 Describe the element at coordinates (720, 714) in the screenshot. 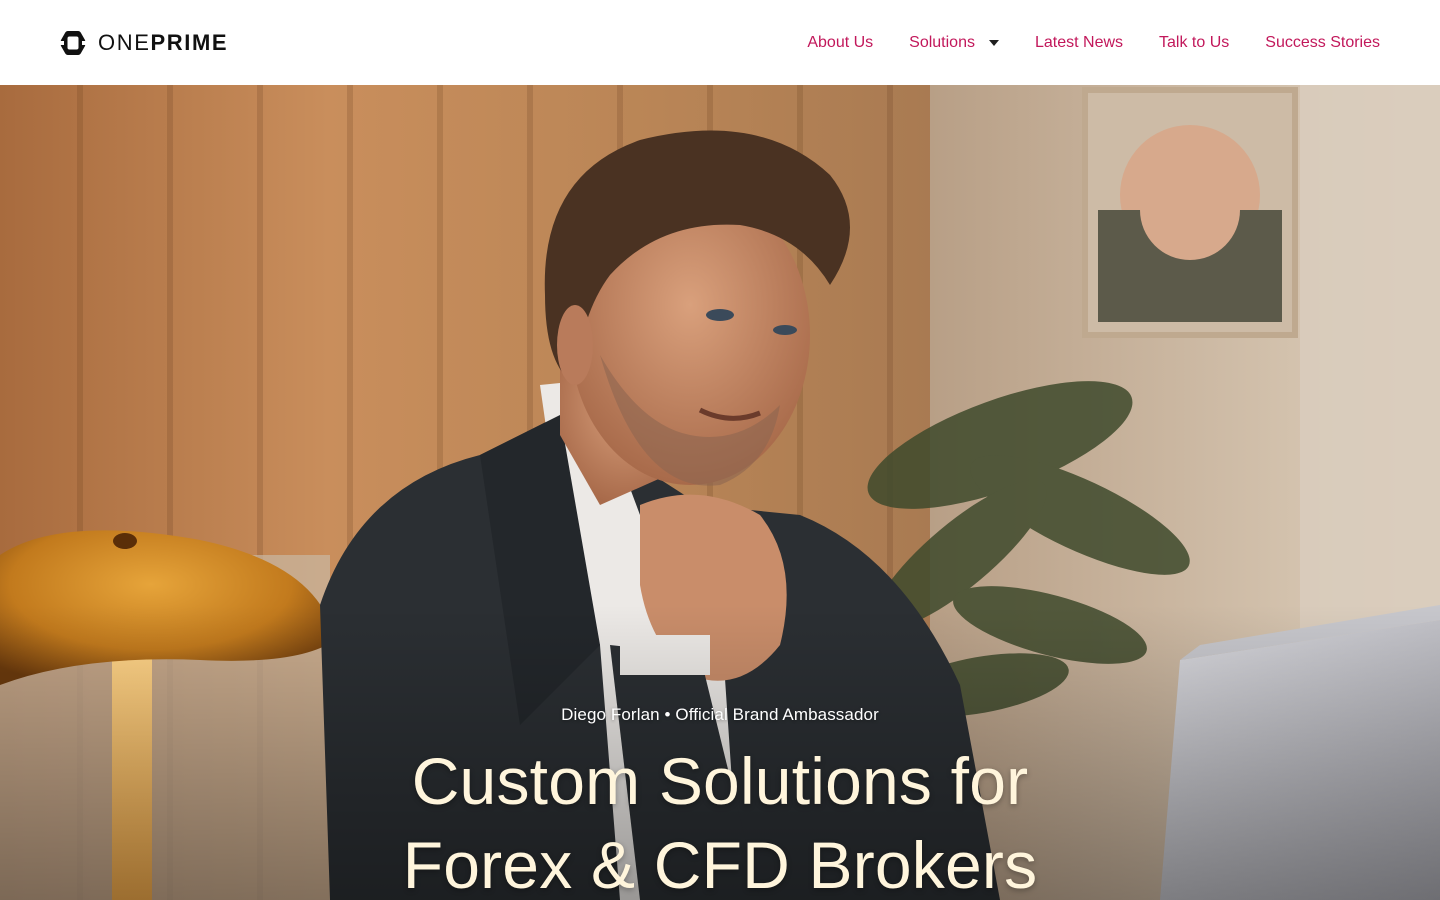

I see `hero-tagline: Diego Forlan • Official Brand Ambassador` at that location.